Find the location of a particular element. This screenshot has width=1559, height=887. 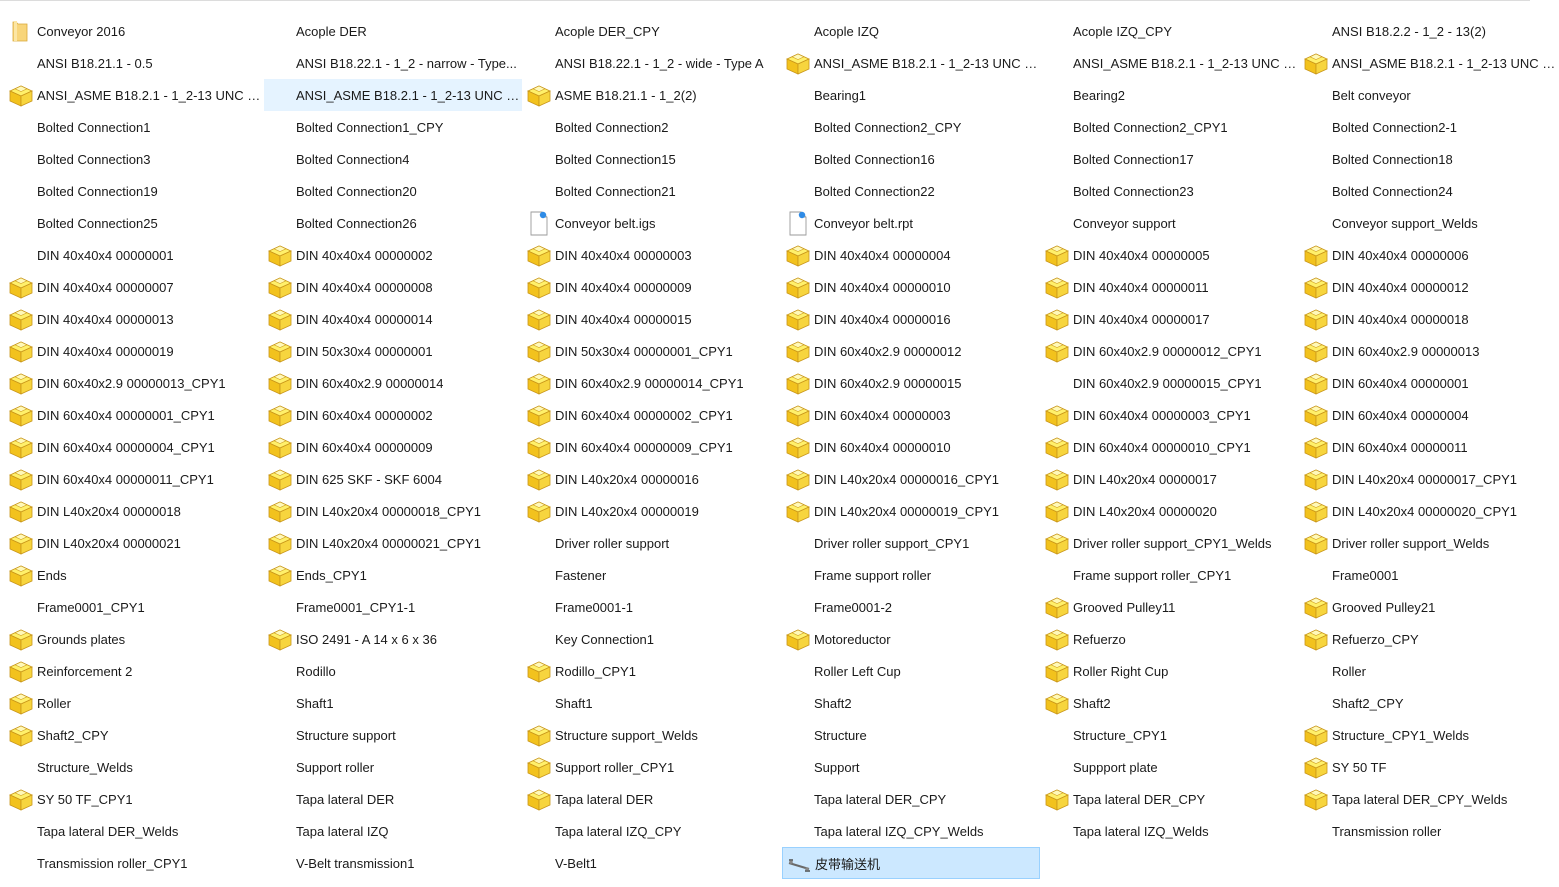

file-item: Driver roller support is located at coordinates (652, 543).